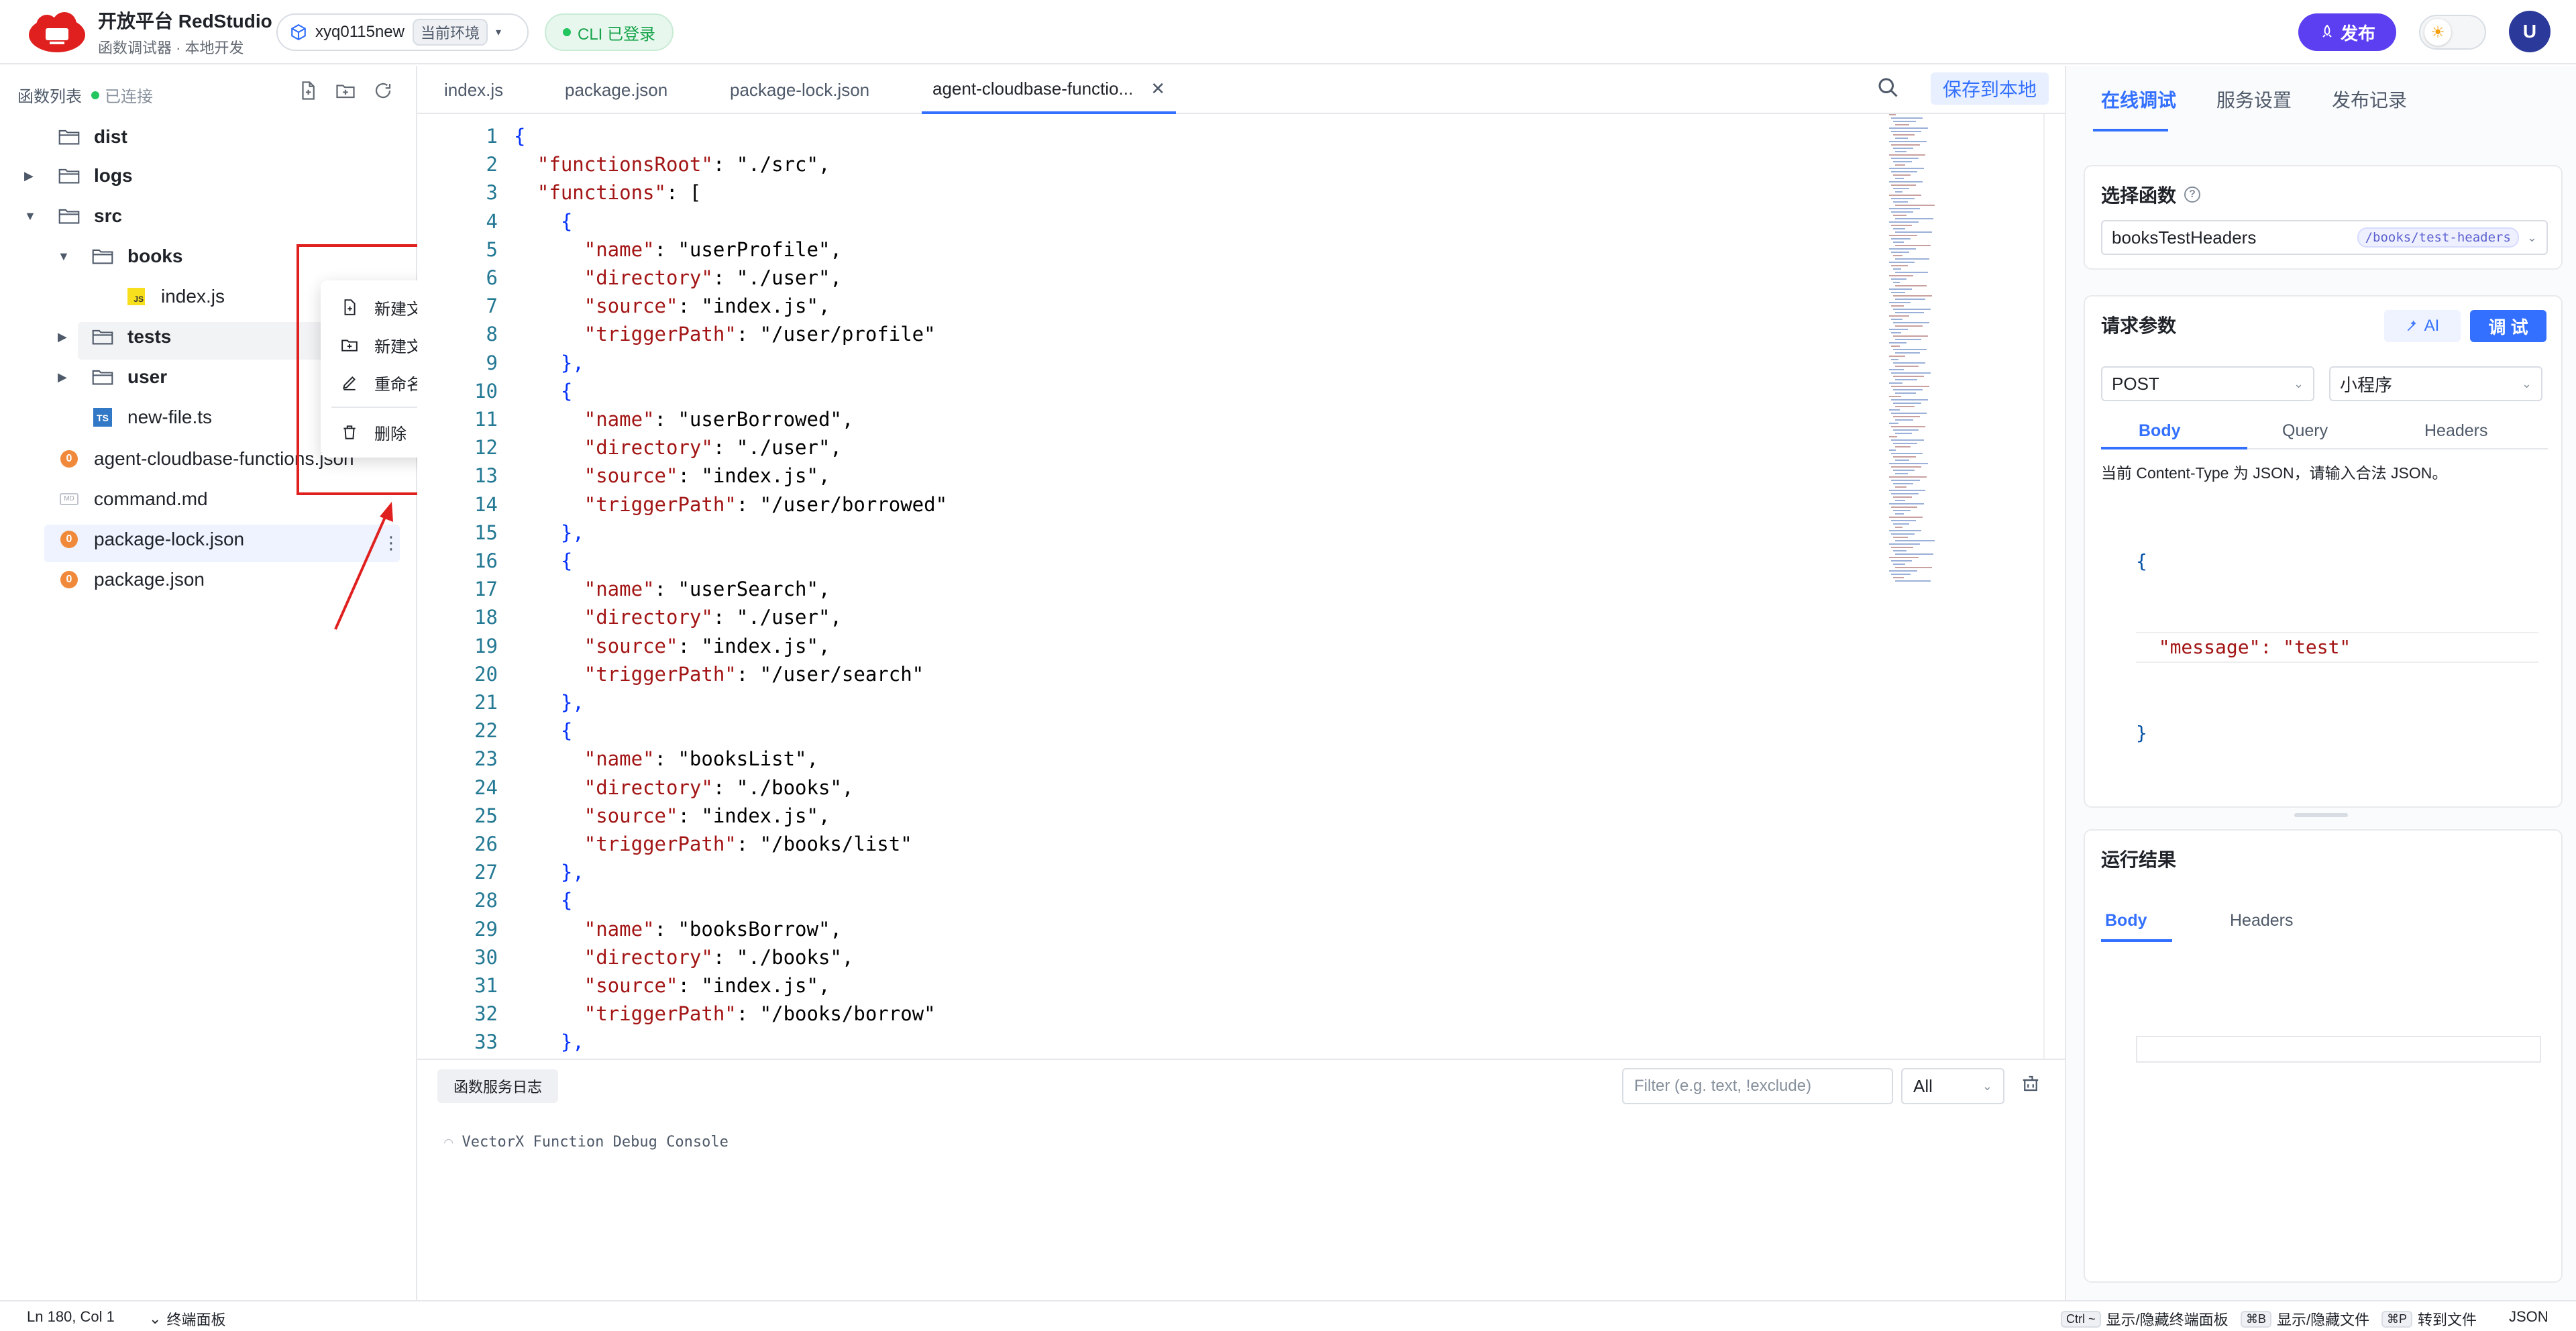 The height and width of the screenshot is (1331, 2576). I want to click on close-icon: ✕, so click(1157, 88).